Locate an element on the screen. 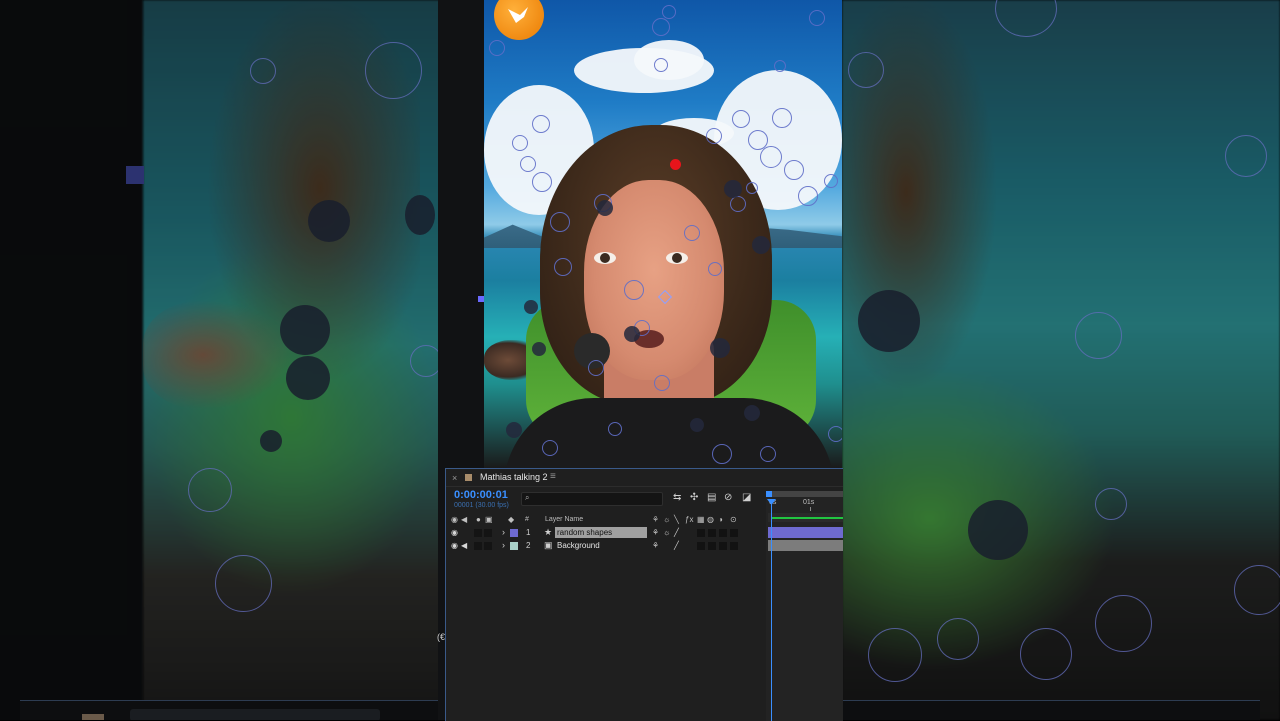 Image resolution: width=1280 pixels, height=721 pixels. audio-speaker-icon: ◀ is located at coordinates (464, 545).